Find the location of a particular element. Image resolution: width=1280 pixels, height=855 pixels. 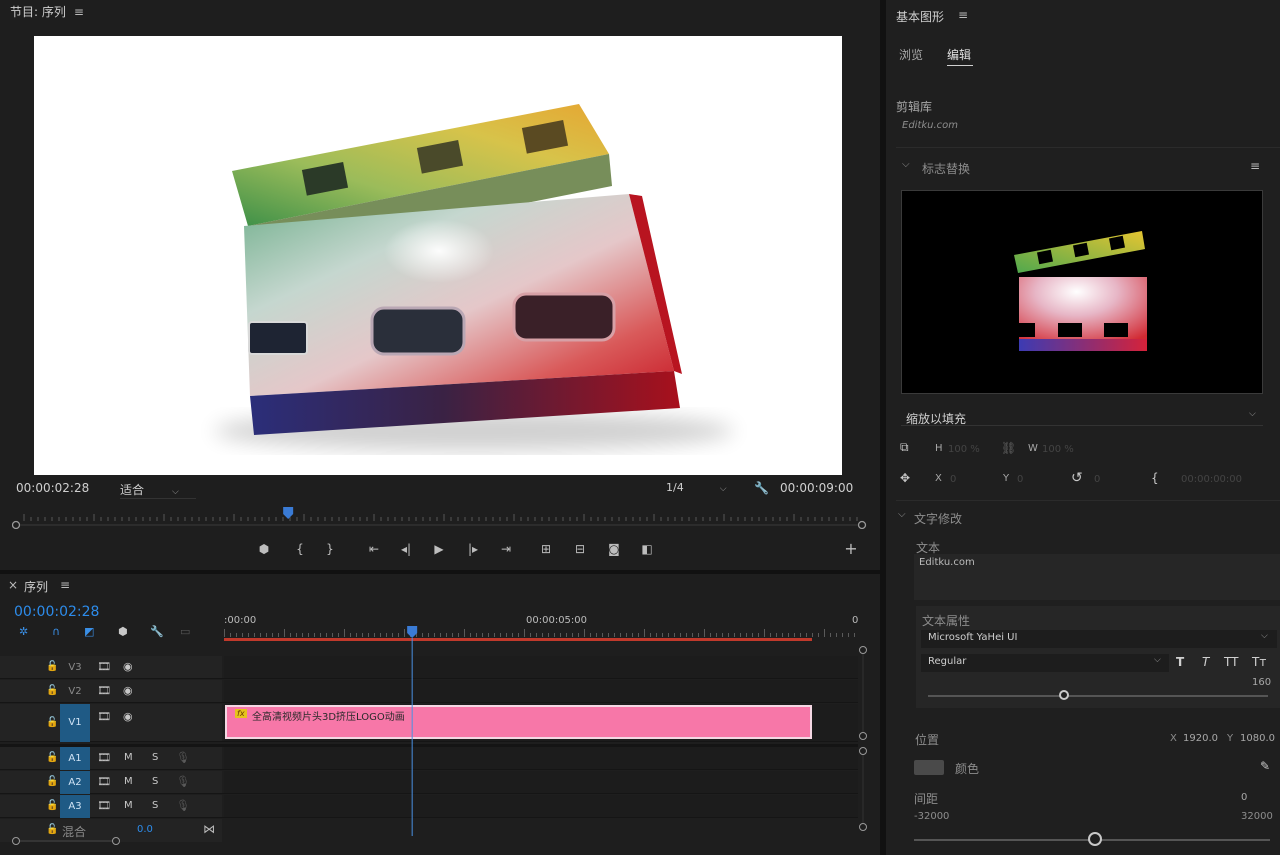

lift-icon: ⊞ is located at coordinates (546, 549).